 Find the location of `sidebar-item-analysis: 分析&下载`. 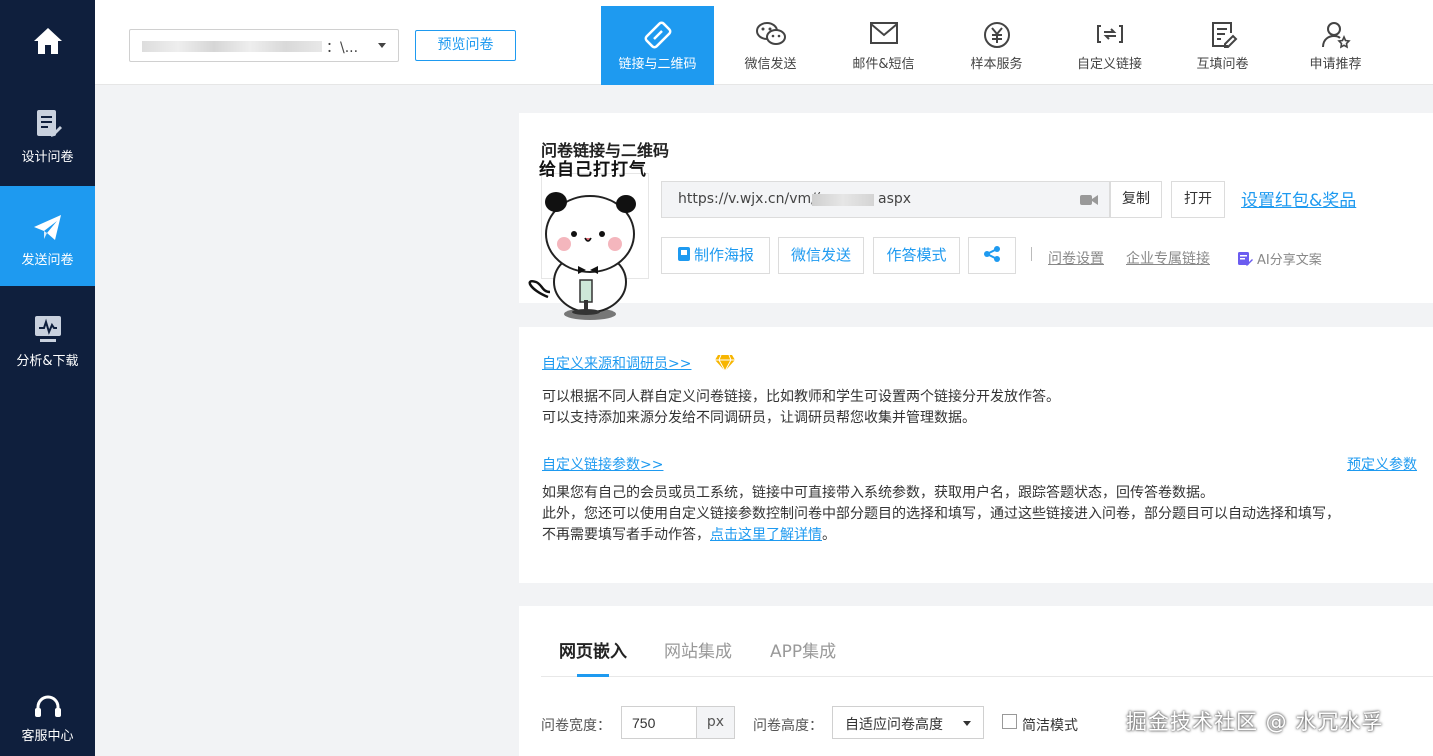

sidebar-item-analysis: 分析&下载 is located at coordinates (47, 349).